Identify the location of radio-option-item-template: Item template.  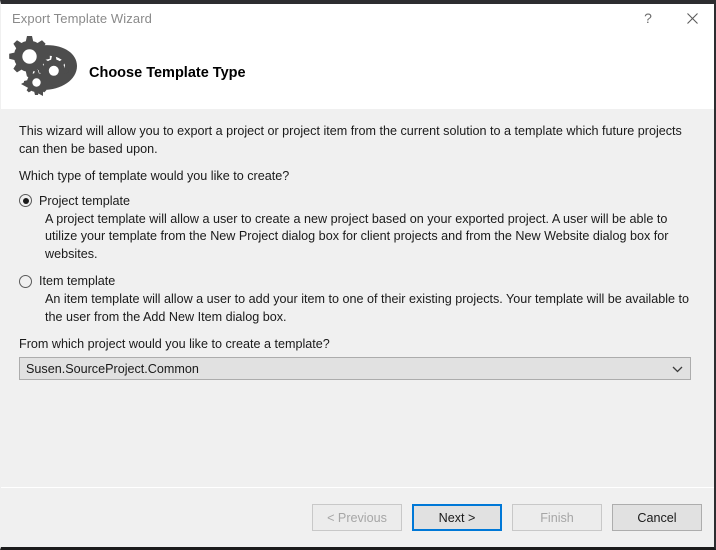
(357, 281).